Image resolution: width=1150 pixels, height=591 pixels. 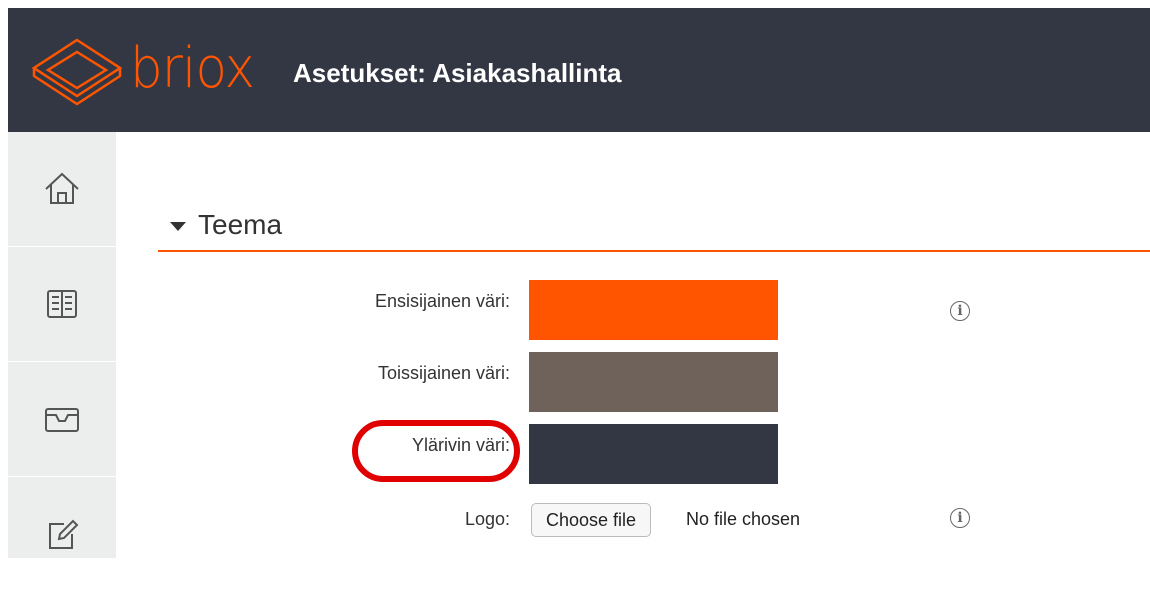 I want to click on sidebar-item-home, so click(x=62, y=189).